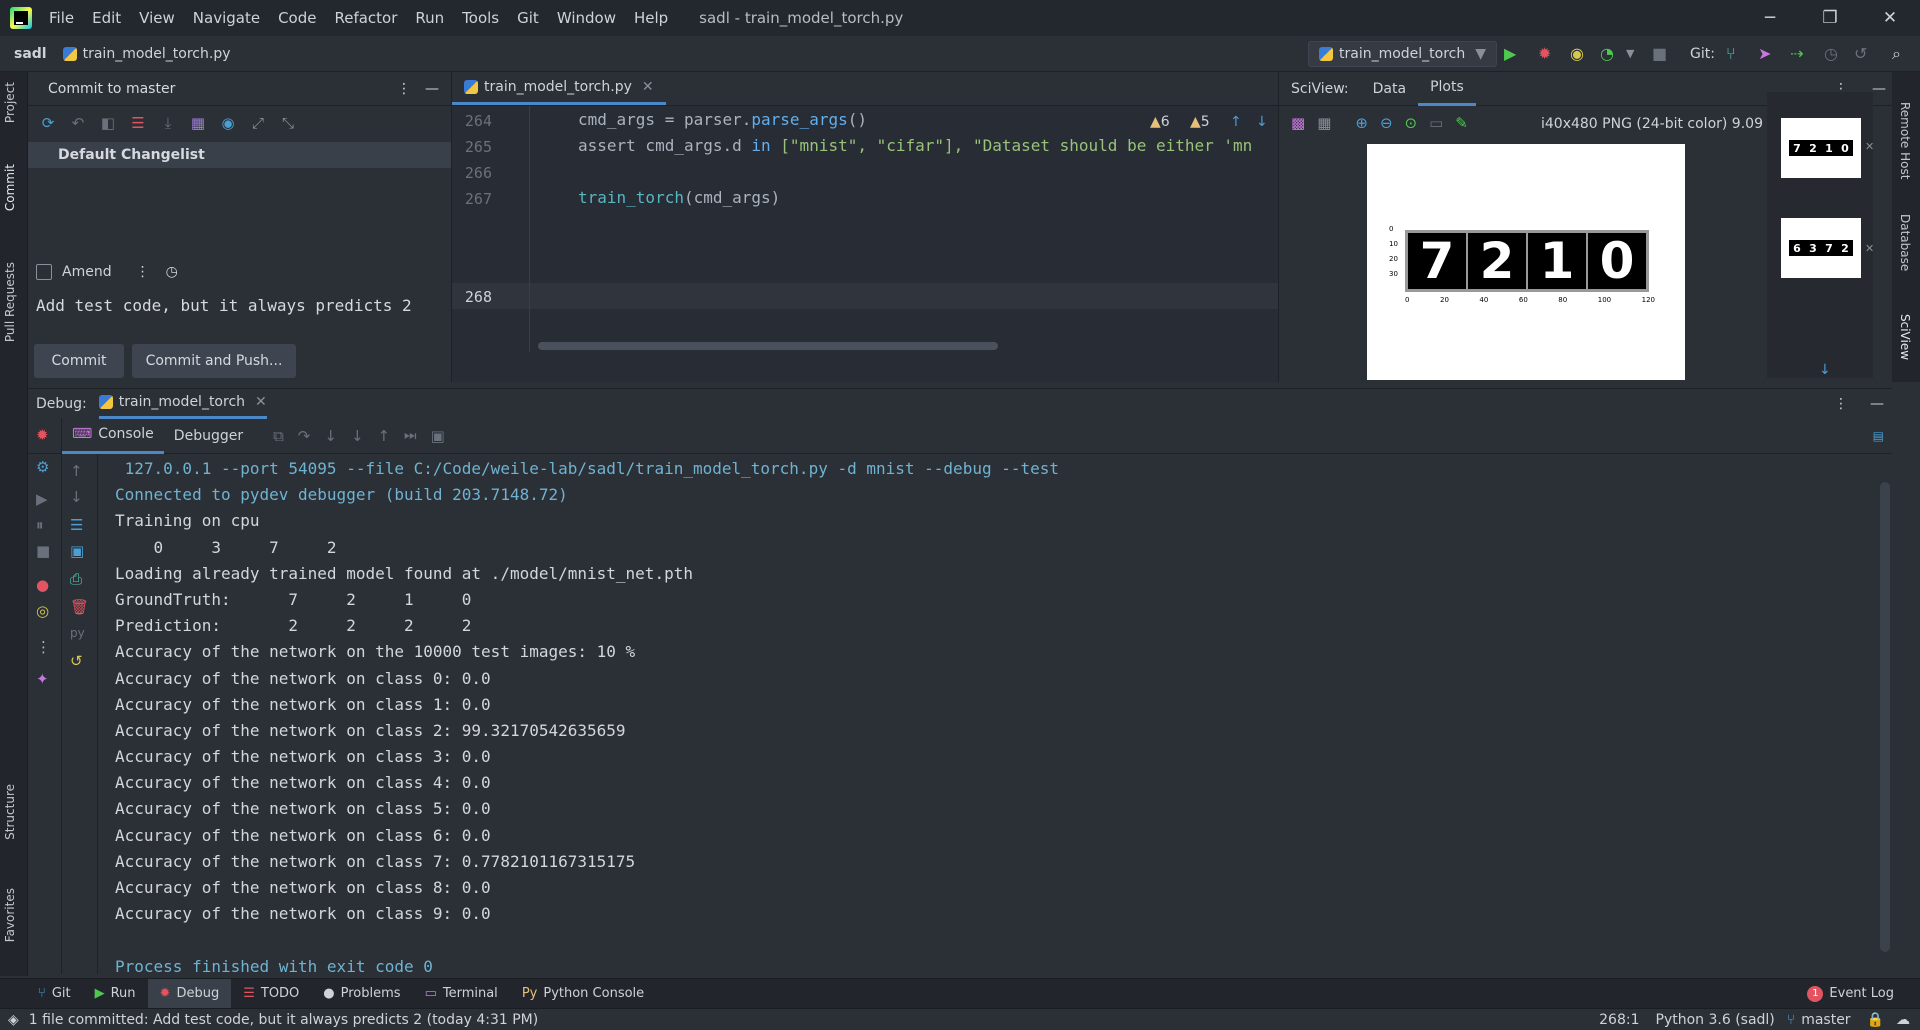 Image resolution: width=1920 pixels, height=1030 pixels. I want to click on search-icon: ⌕, so click(1896, 54).